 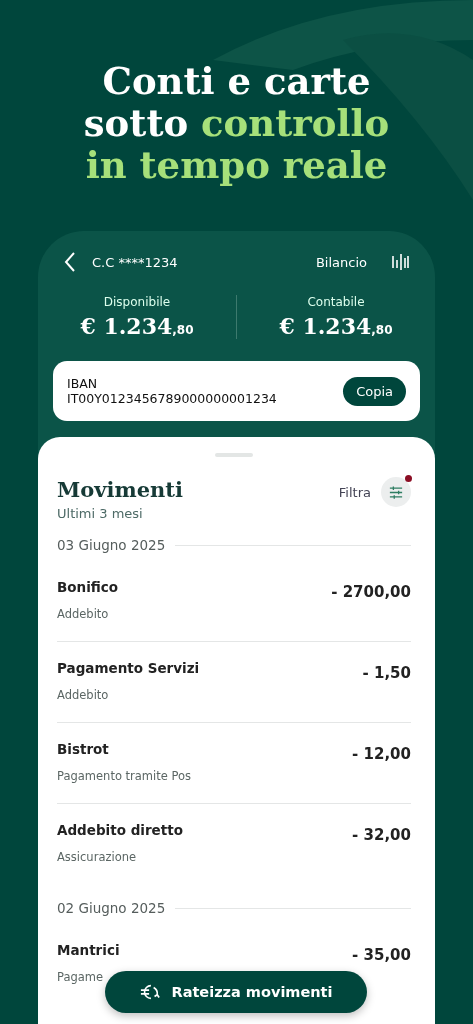 I want to click on transaction-title: Pagamento Servizi, so click(x=128, y=668).